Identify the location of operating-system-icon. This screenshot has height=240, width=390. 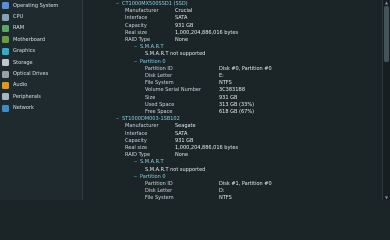
(5, 6).